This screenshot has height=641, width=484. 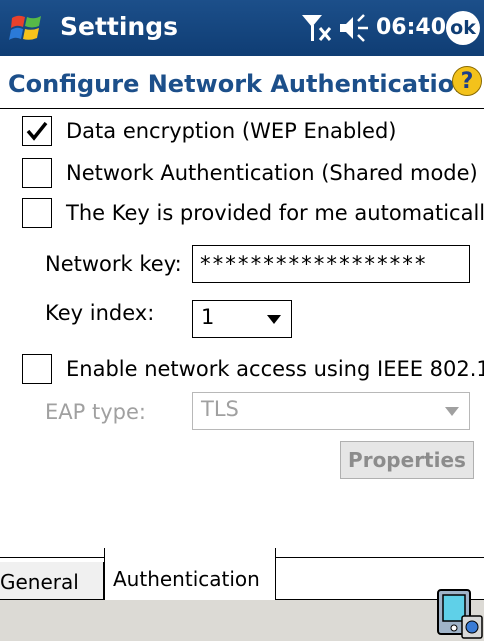 I want to click on ieee8021x-option: Enable network access using IEEE 802.1X, so click(x=253, y=369).